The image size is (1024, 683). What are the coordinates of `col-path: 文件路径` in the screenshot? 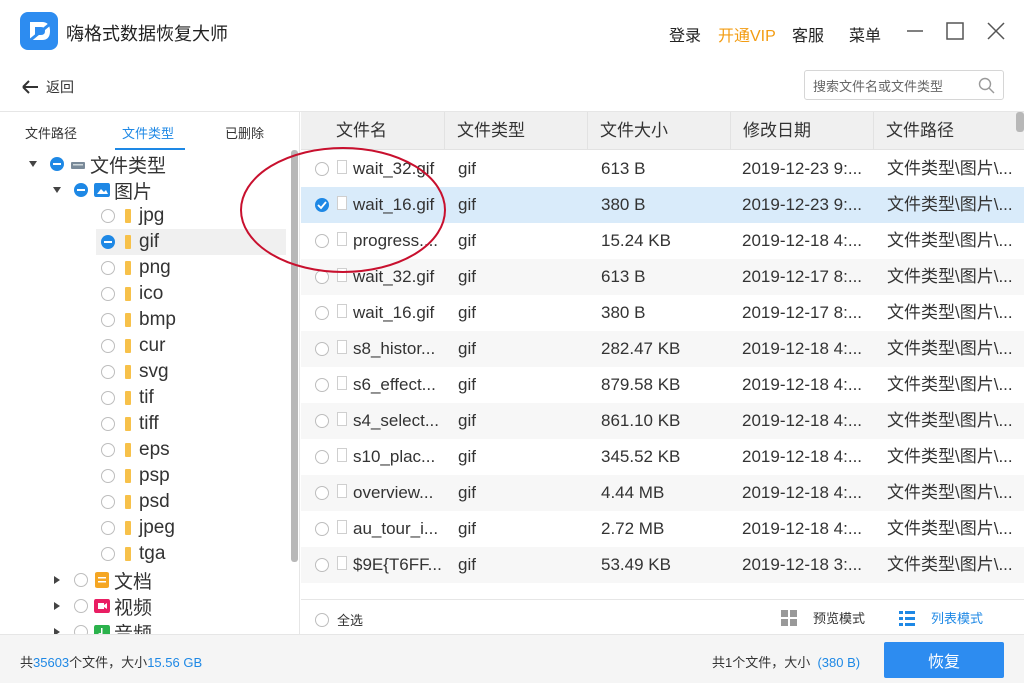 It's located at (949, 131).